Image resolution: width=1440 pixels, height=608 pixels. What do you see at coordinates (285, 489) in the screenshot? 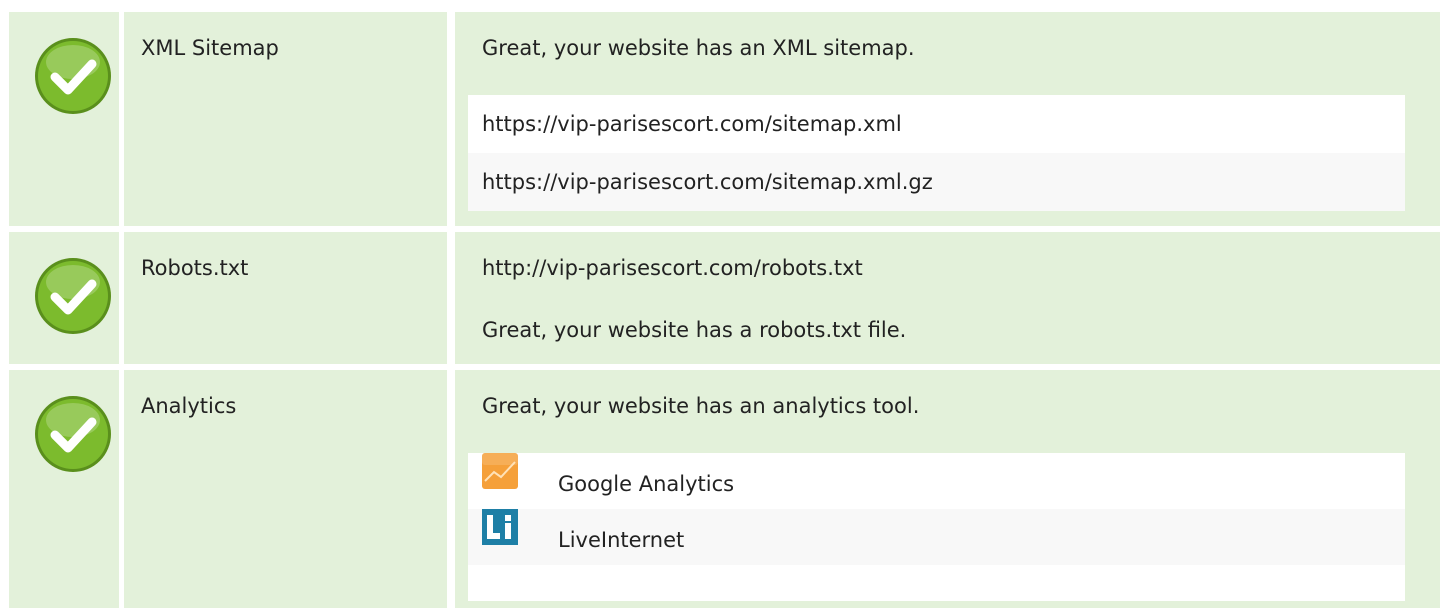
I see `label-cell: Analytics` at bounding box center [285, 489].